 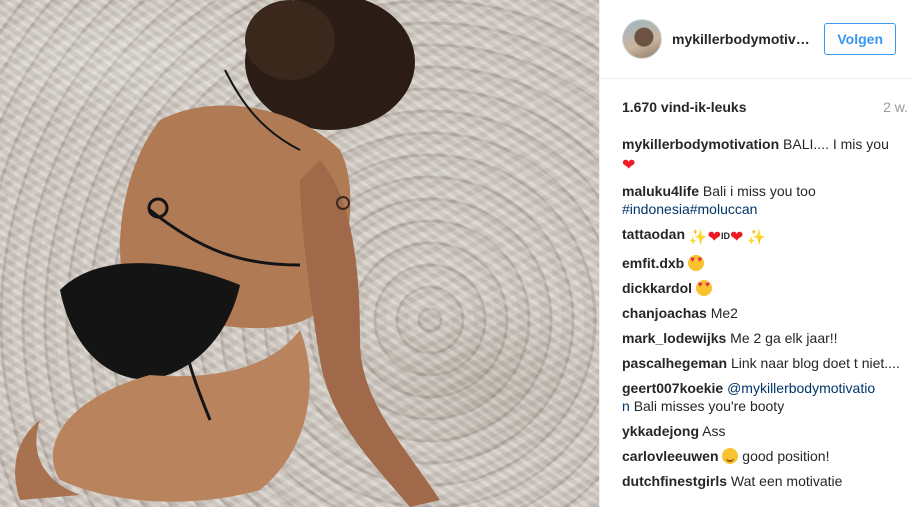 What do you see at coordinates (672, 388) in the screenshot?
I see `comment-user: geert007koekie` at bounding box center [672, 388].